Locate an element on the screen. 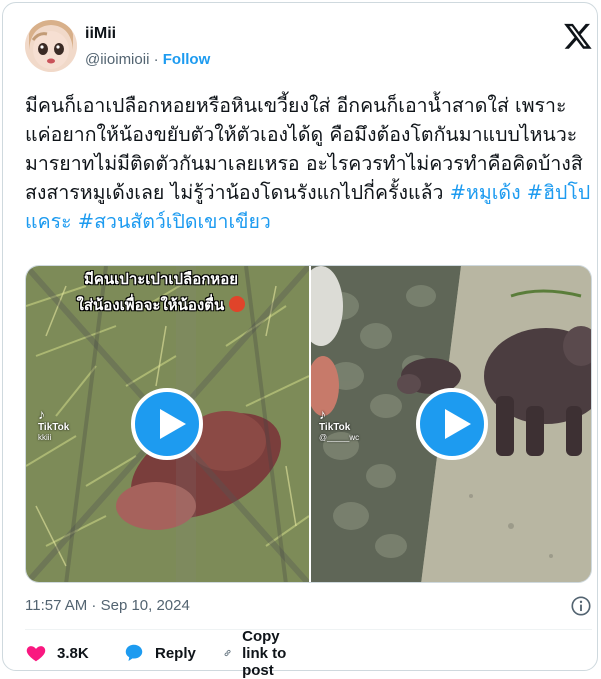  divider is located at coordinates (308, 629).